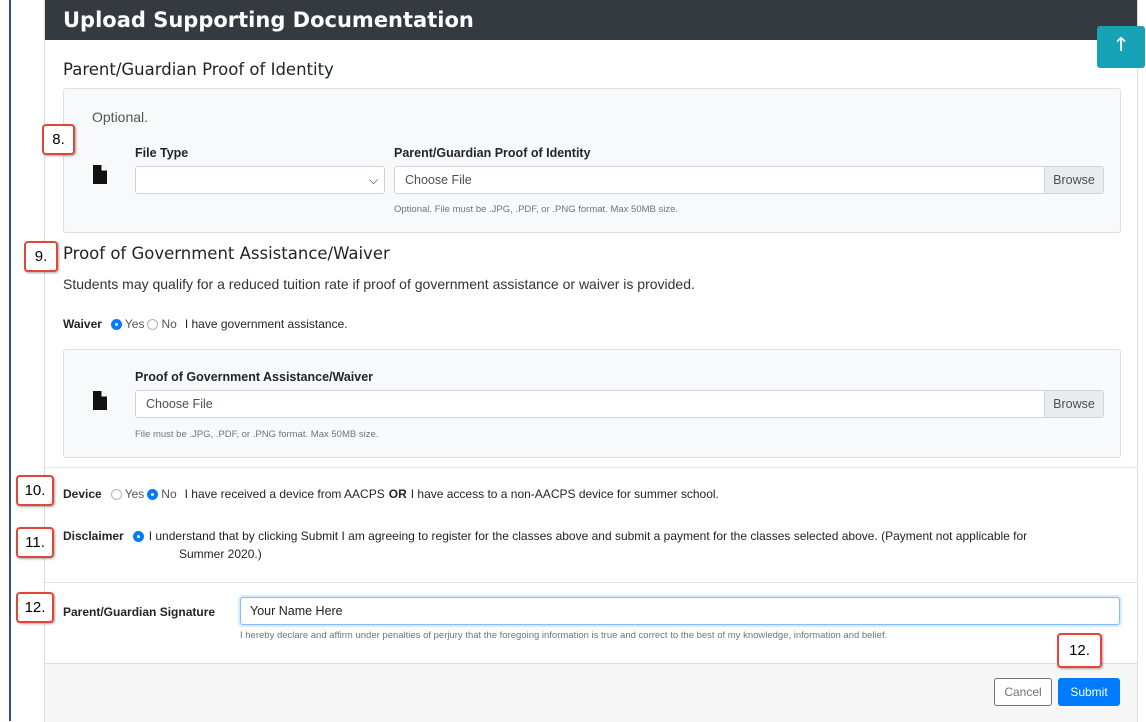  I want to click on callout-12-signature: 12., so click(35, 607).